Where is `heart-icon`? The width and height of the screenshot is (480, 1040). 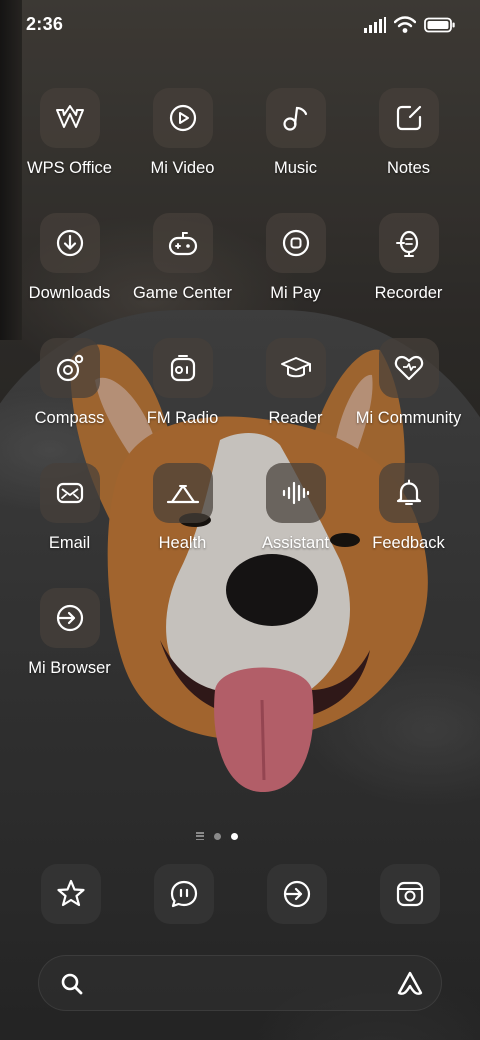
heart-icon is located at coordinates (408, 368).